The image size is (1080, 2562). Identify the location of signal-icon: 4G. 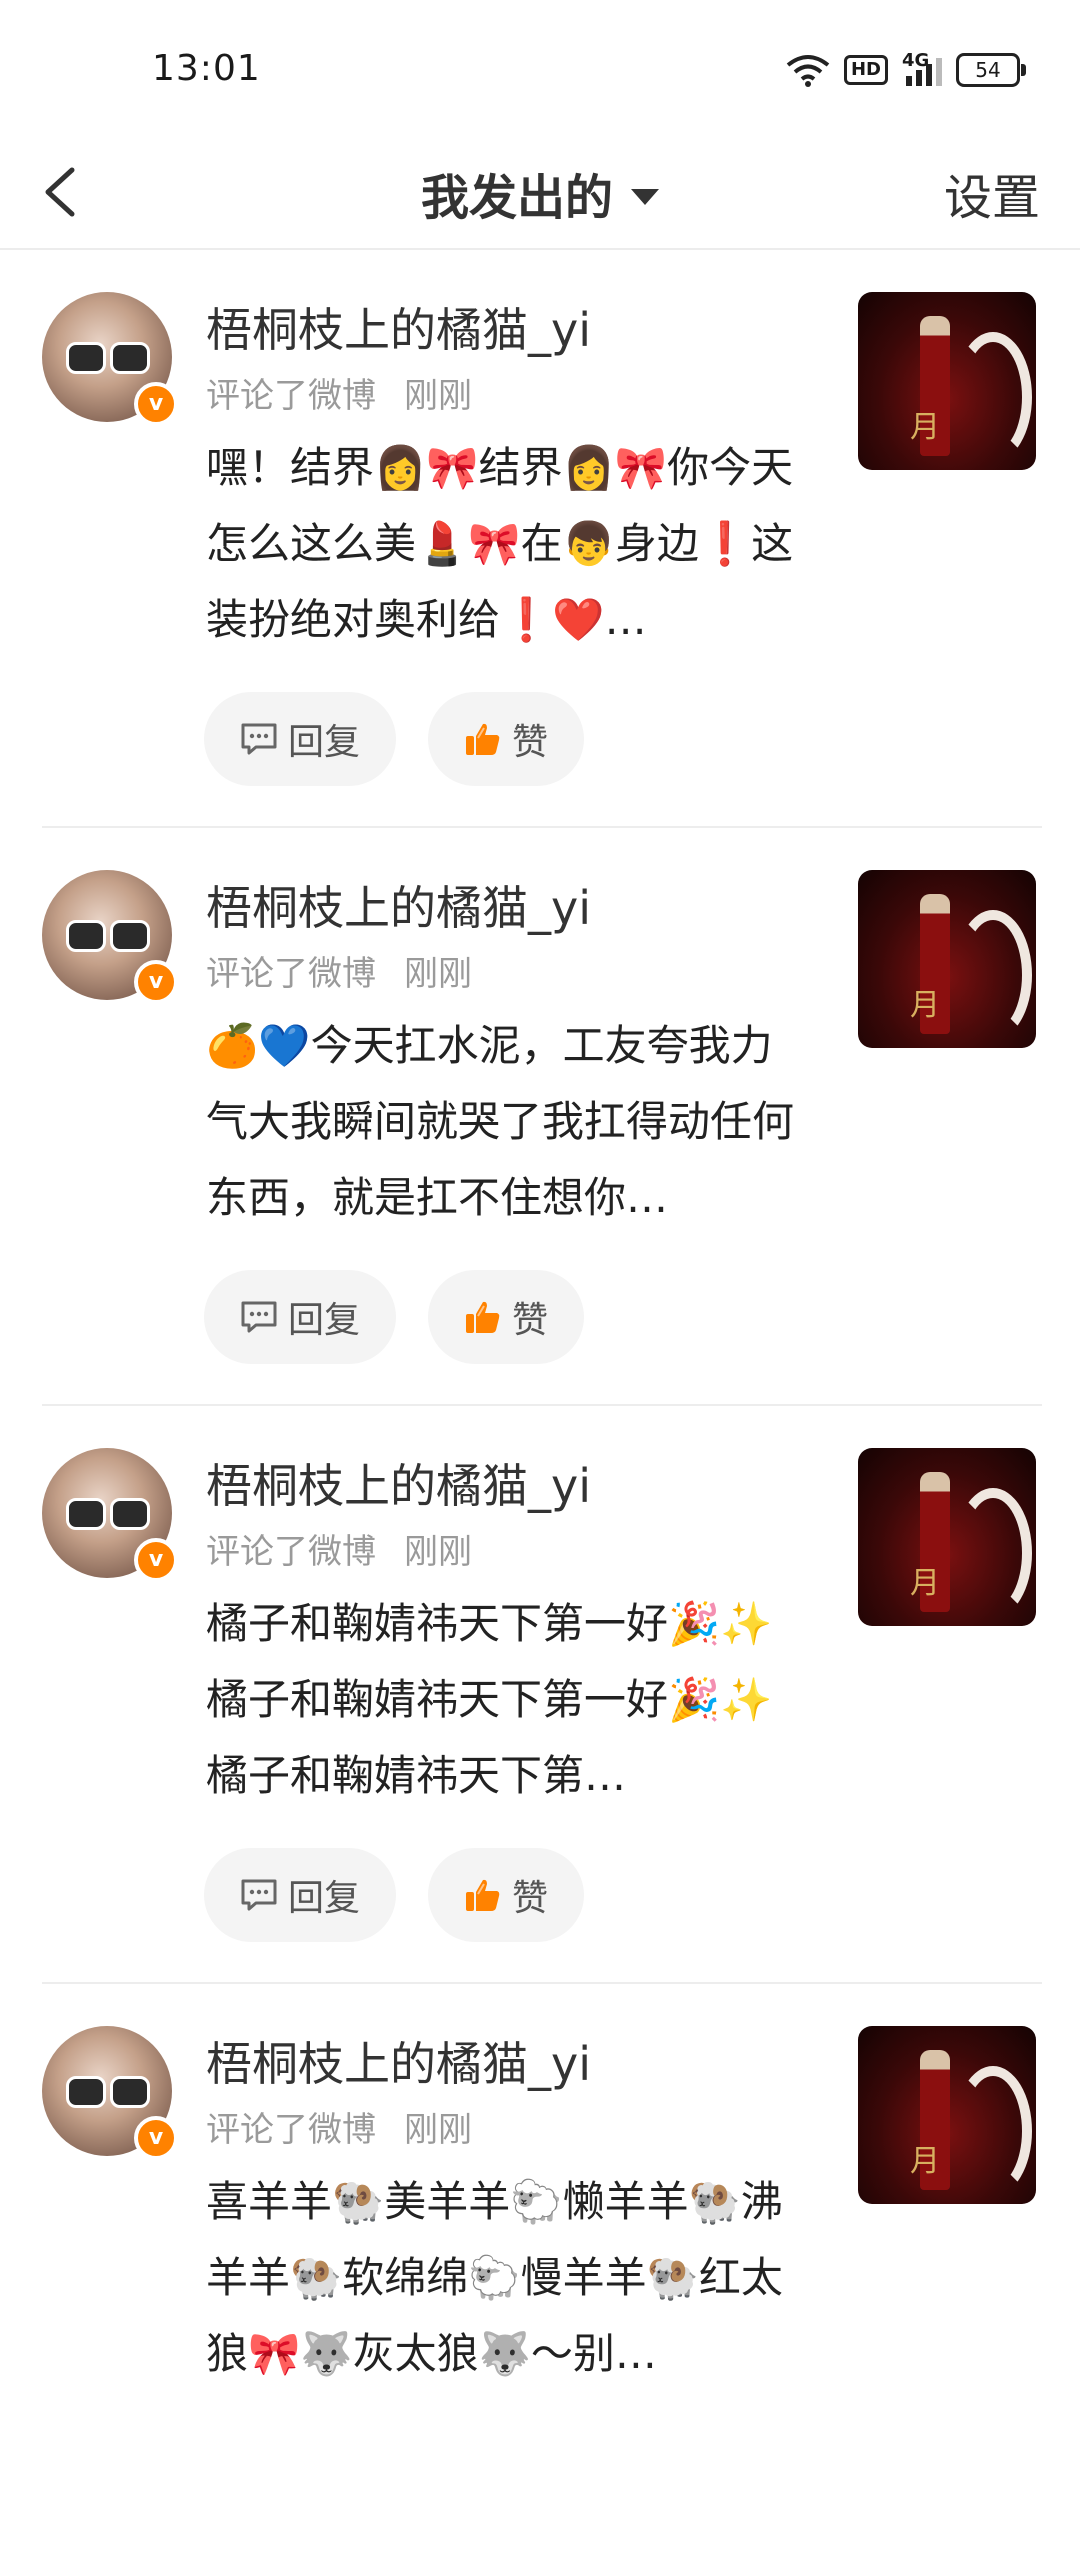
(922, 70).